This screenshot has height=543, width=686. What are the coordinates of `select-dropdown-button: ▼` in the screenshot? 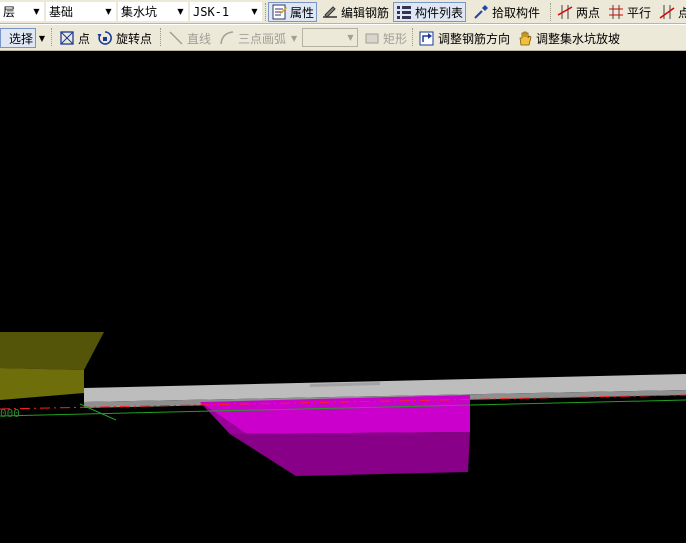 It's located at (42, 38).